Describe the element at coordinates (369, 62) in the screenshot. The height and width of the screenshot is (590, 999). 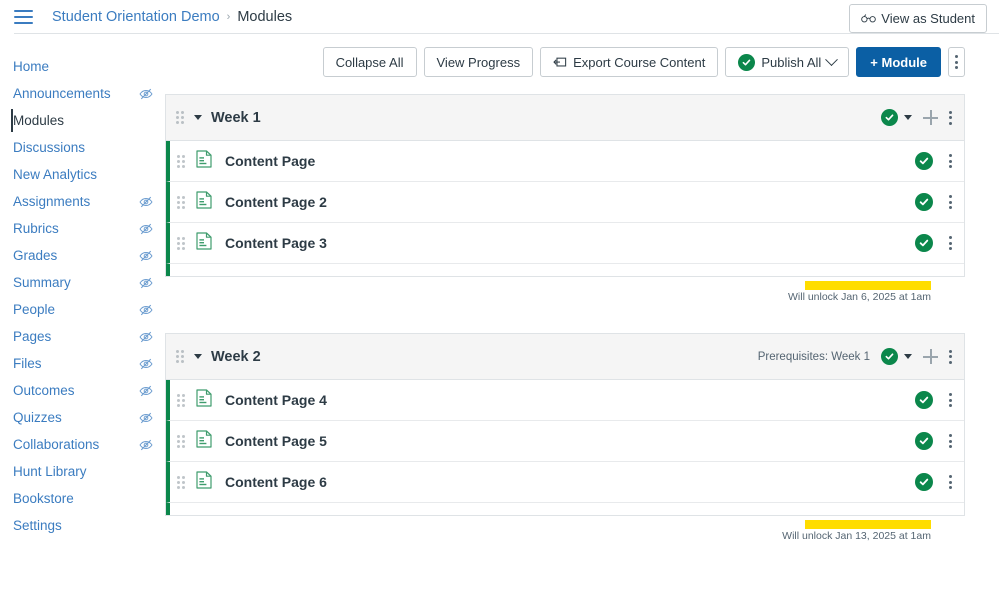
I see `collapse-all-button: Collapse All` at that location.